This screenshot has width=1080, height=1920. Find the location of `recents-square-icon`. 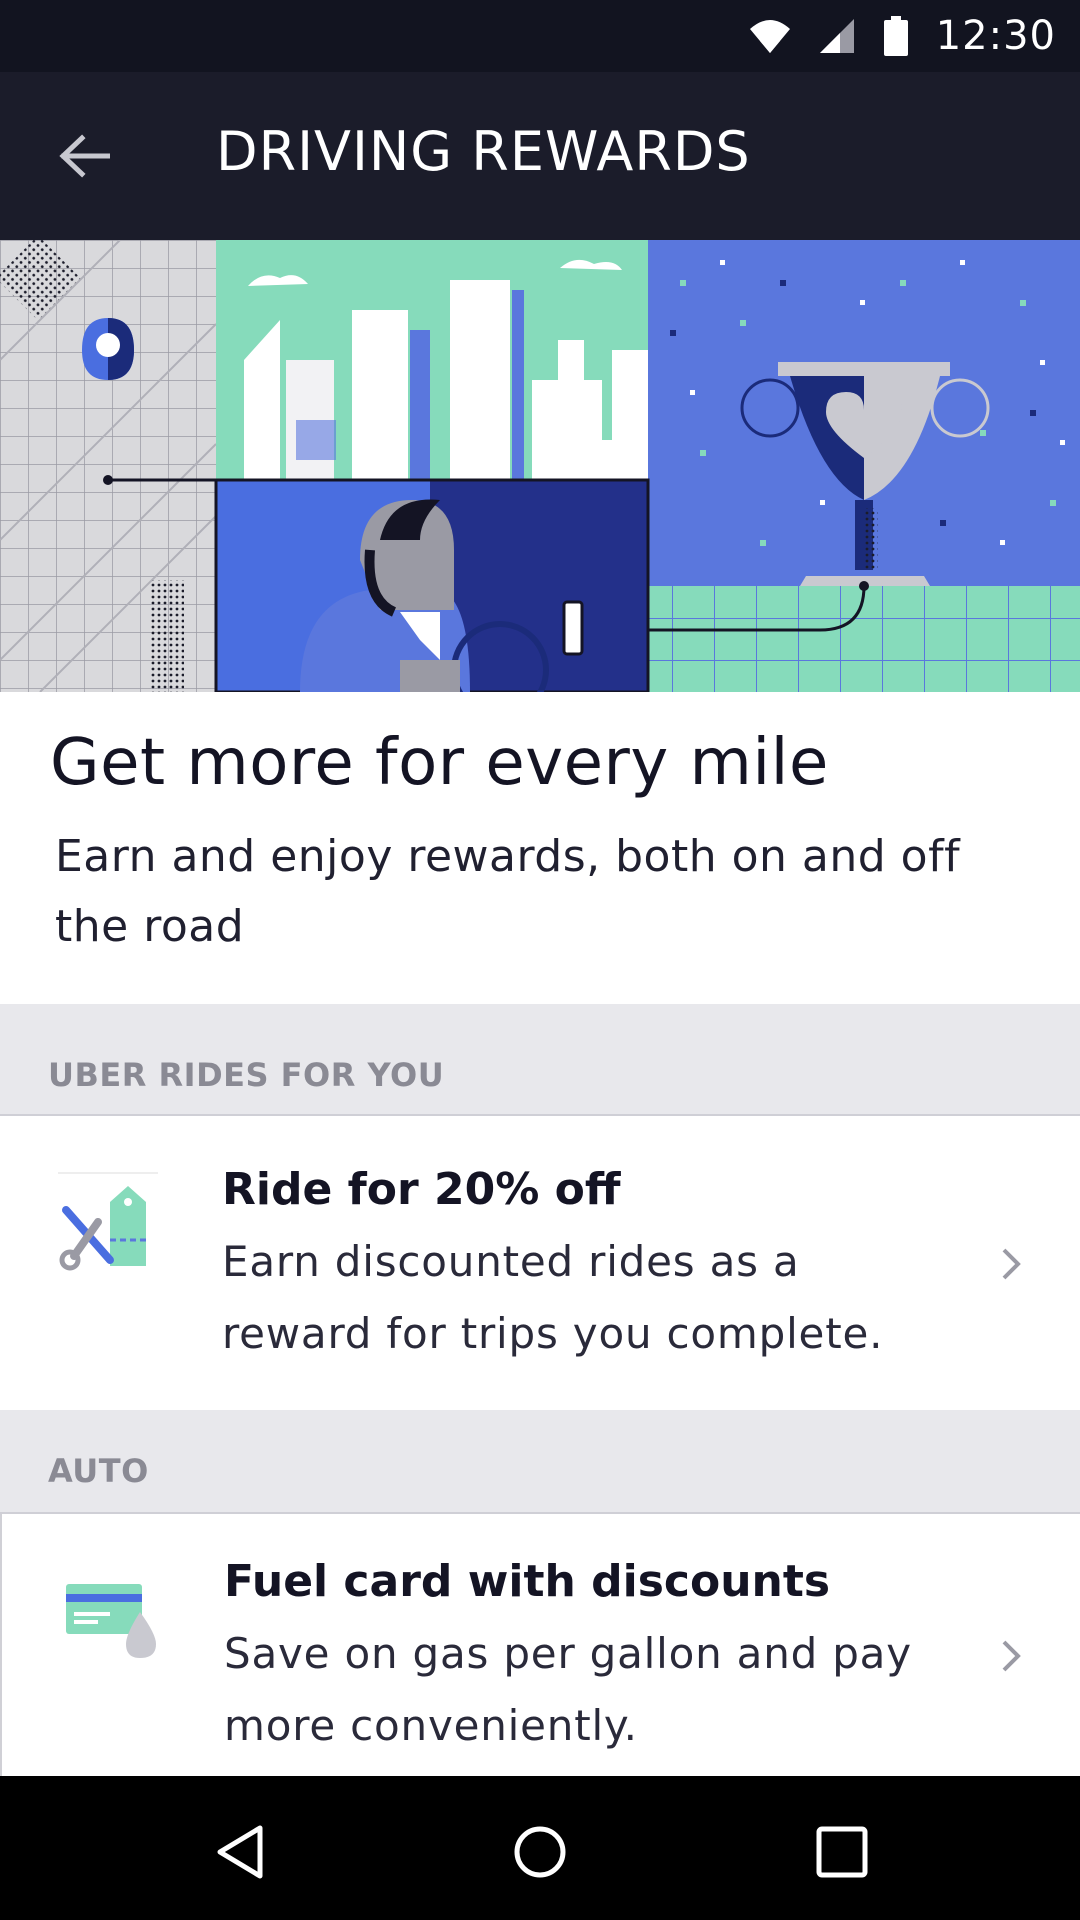

recents-square-icon is located at coordinates (842, 1852).